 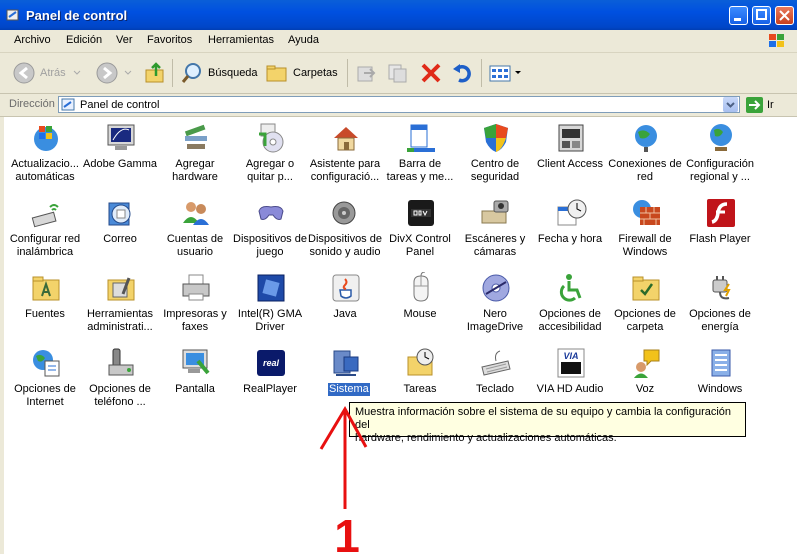 I want to click on via-audio-icon: VIA, so click(x=571, y=363).